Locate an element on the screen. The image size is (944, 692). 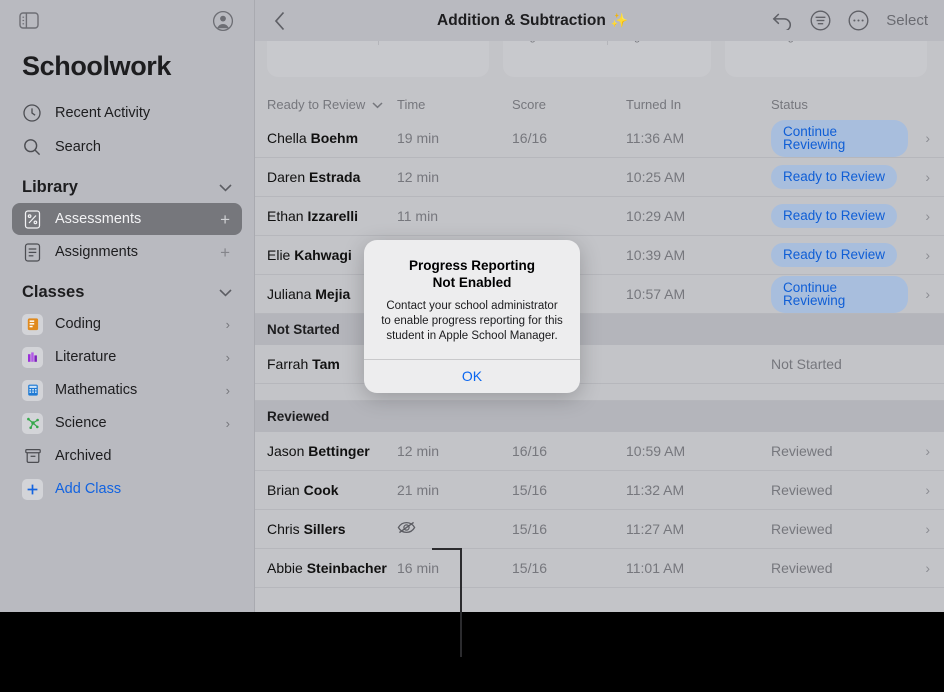
student-name: Ethan Izzarelli is located at coordinates (313, 216).